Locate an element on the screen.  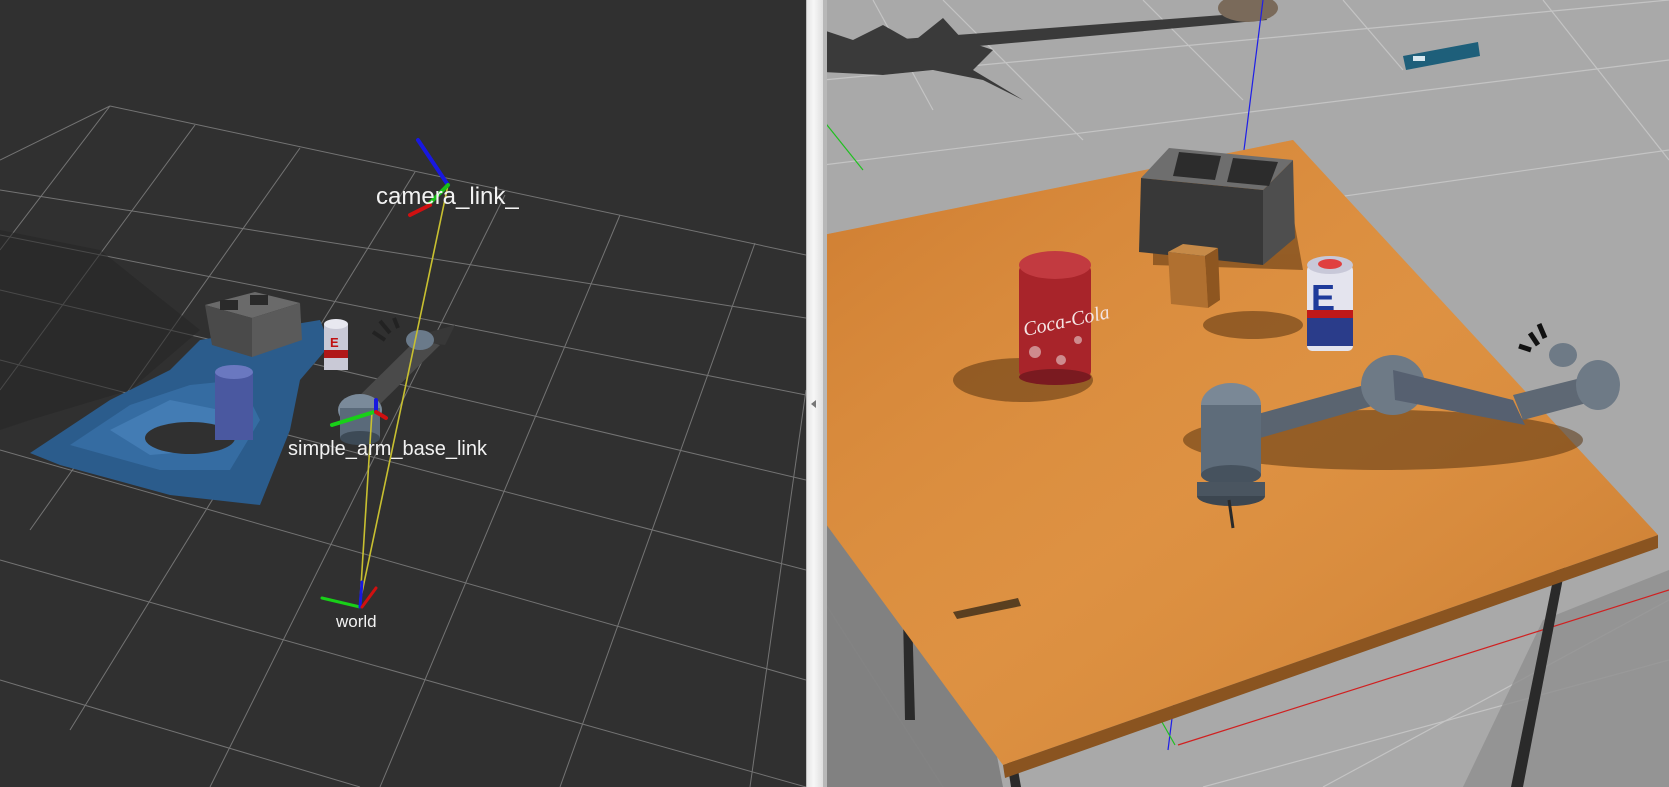
energy-can-model: E is located at coordinates (1330, 303).